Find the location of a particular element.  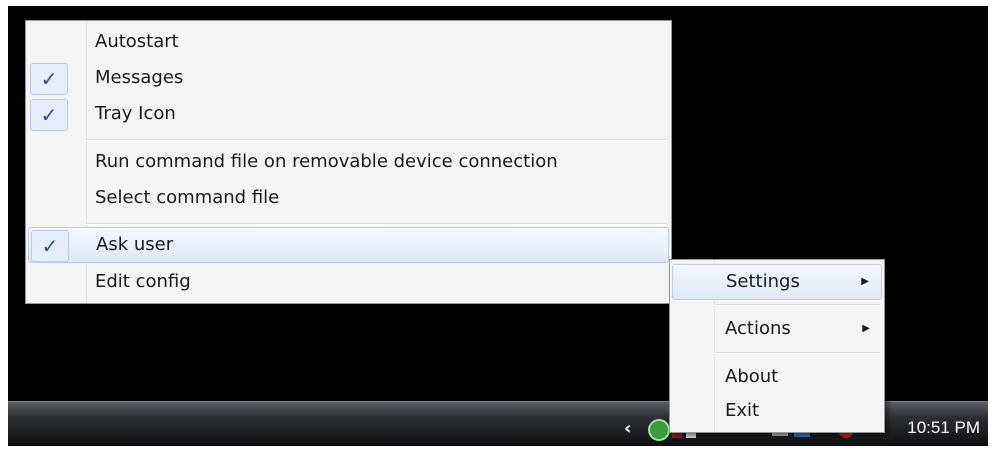

menu-item-messages: ✓ Messages is located at coordinates (348, 78).